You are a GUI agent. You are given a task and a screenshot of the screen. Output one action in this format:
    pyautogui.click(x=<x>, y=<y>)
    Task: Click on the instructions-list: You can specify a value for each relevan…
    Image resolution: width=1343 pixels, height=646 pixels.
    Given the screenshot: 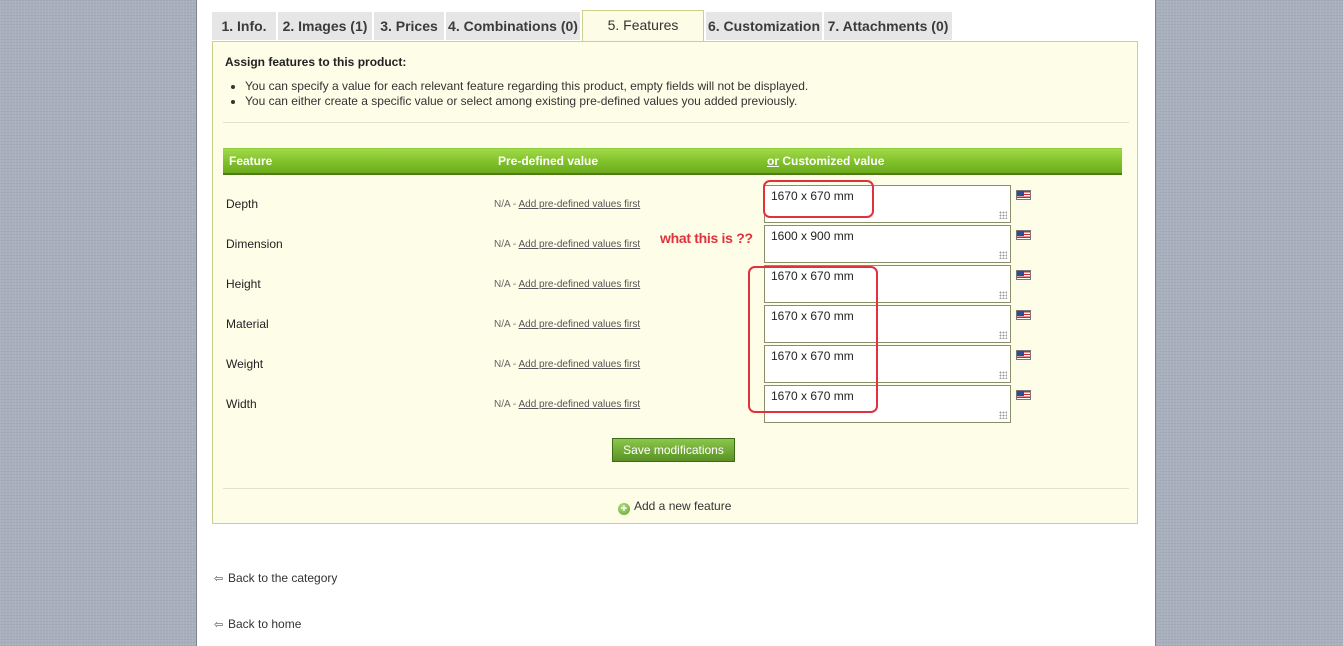 What is the action you would take?
    pyautogui.click(x=516, y=94)
    